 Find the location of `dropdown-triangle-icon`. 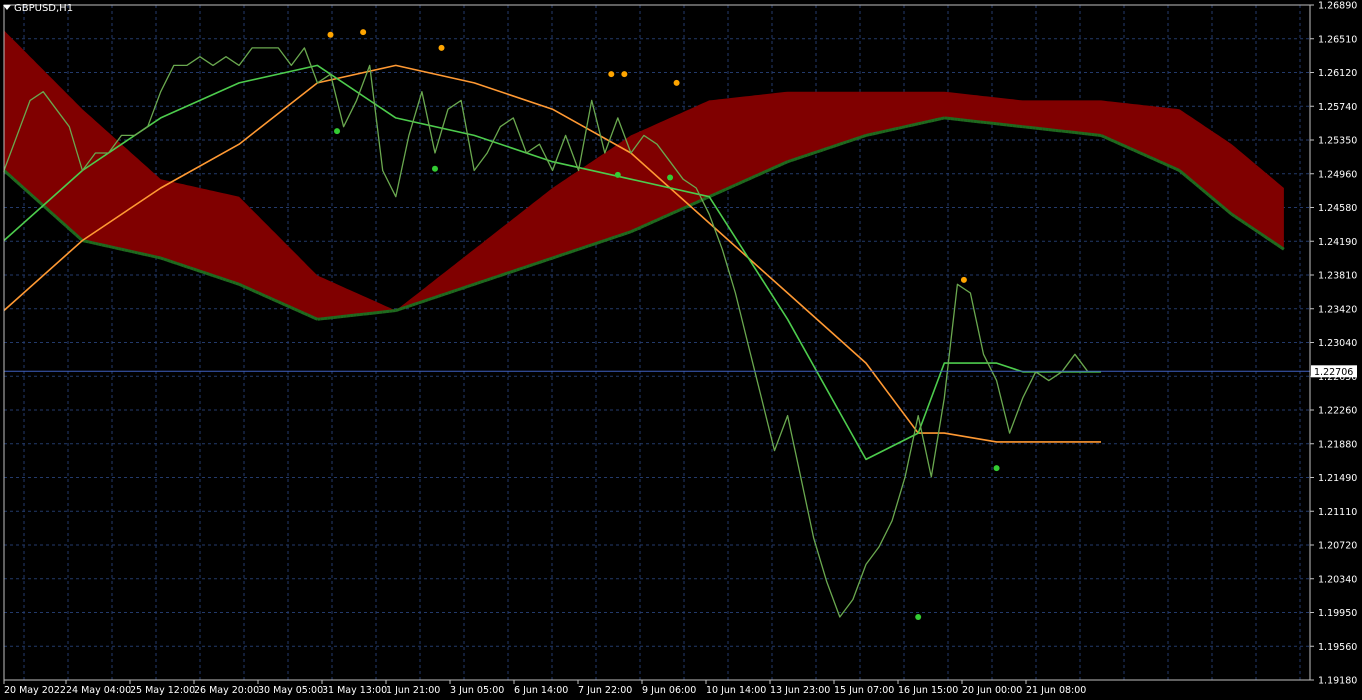

dropdown-triangle-icon is located at coordinates (7, 7).